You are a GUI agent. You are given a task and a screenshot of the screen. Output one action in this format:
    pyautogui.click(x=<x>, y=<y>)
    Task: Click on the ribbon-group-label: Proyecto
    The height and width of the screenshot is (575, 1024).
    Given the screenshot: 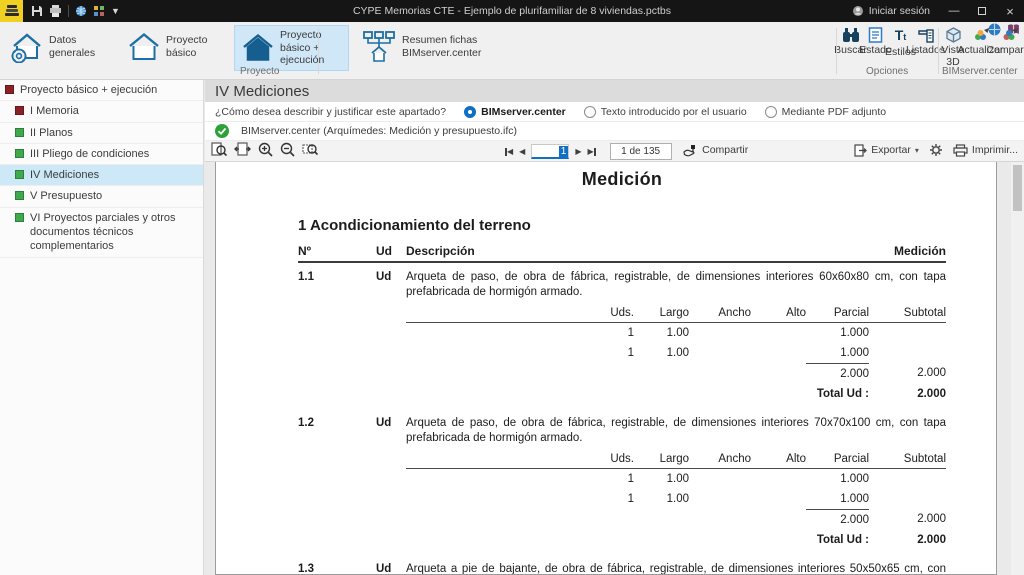 What is the action you would take?
    pyautogui.click(x=260, y=71)
    